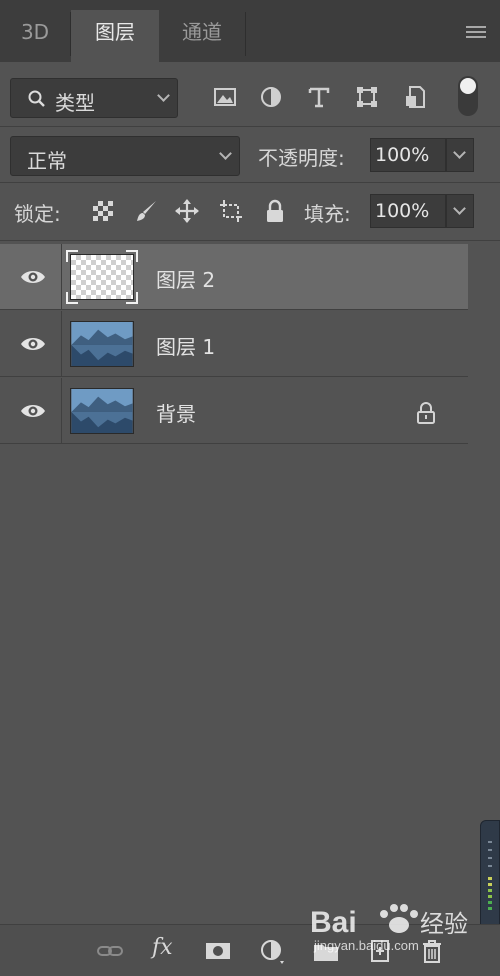 Image resolution: width=500 pixels, height=976 pixels. I want to click on tab-channels: 通道, so click(202, 36).